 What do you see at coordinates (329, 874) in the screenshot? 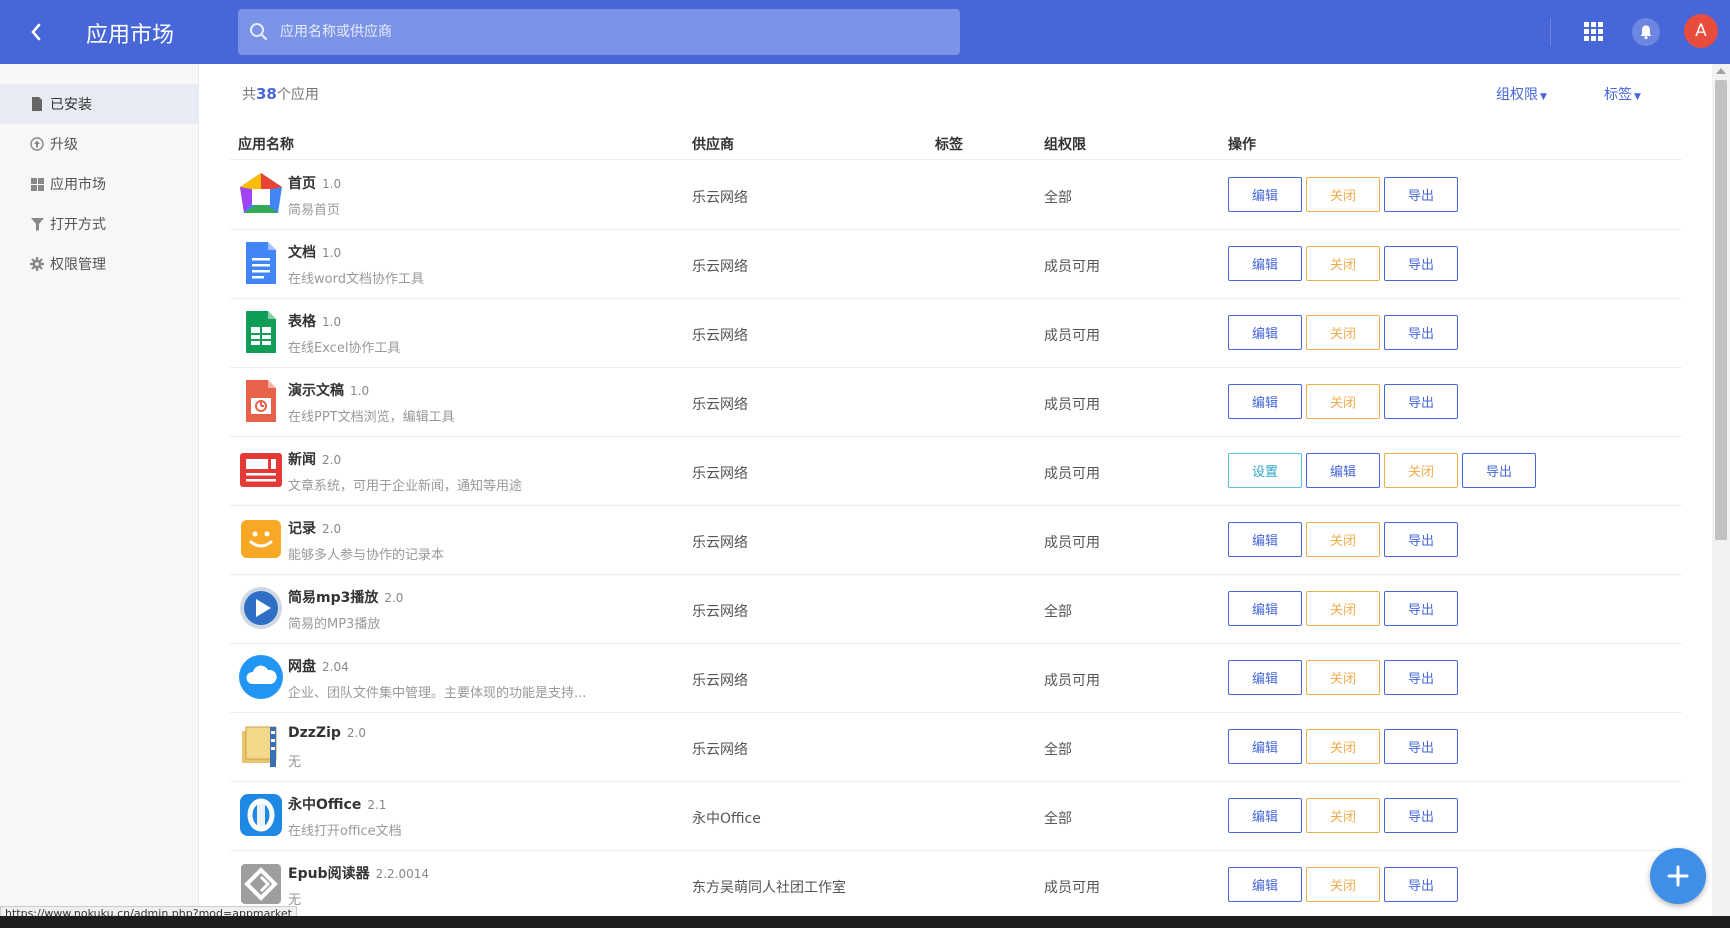
I see `app-name-text: Epub阅读器` at bounding box center [329, 874].